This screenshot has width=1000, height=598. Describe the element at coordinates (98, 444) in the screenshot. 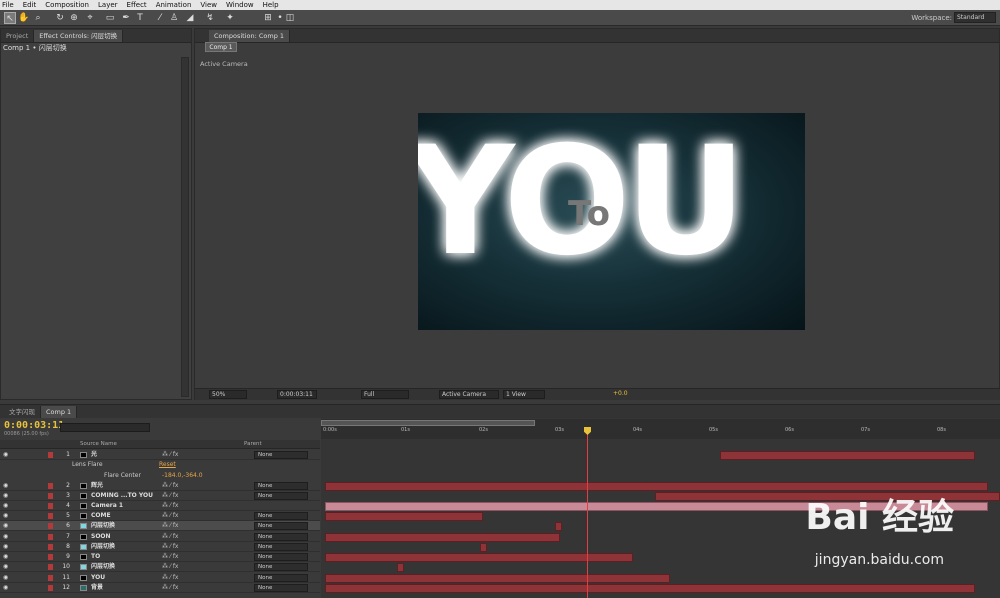

I see `source-name-header: Source Name` at that location.